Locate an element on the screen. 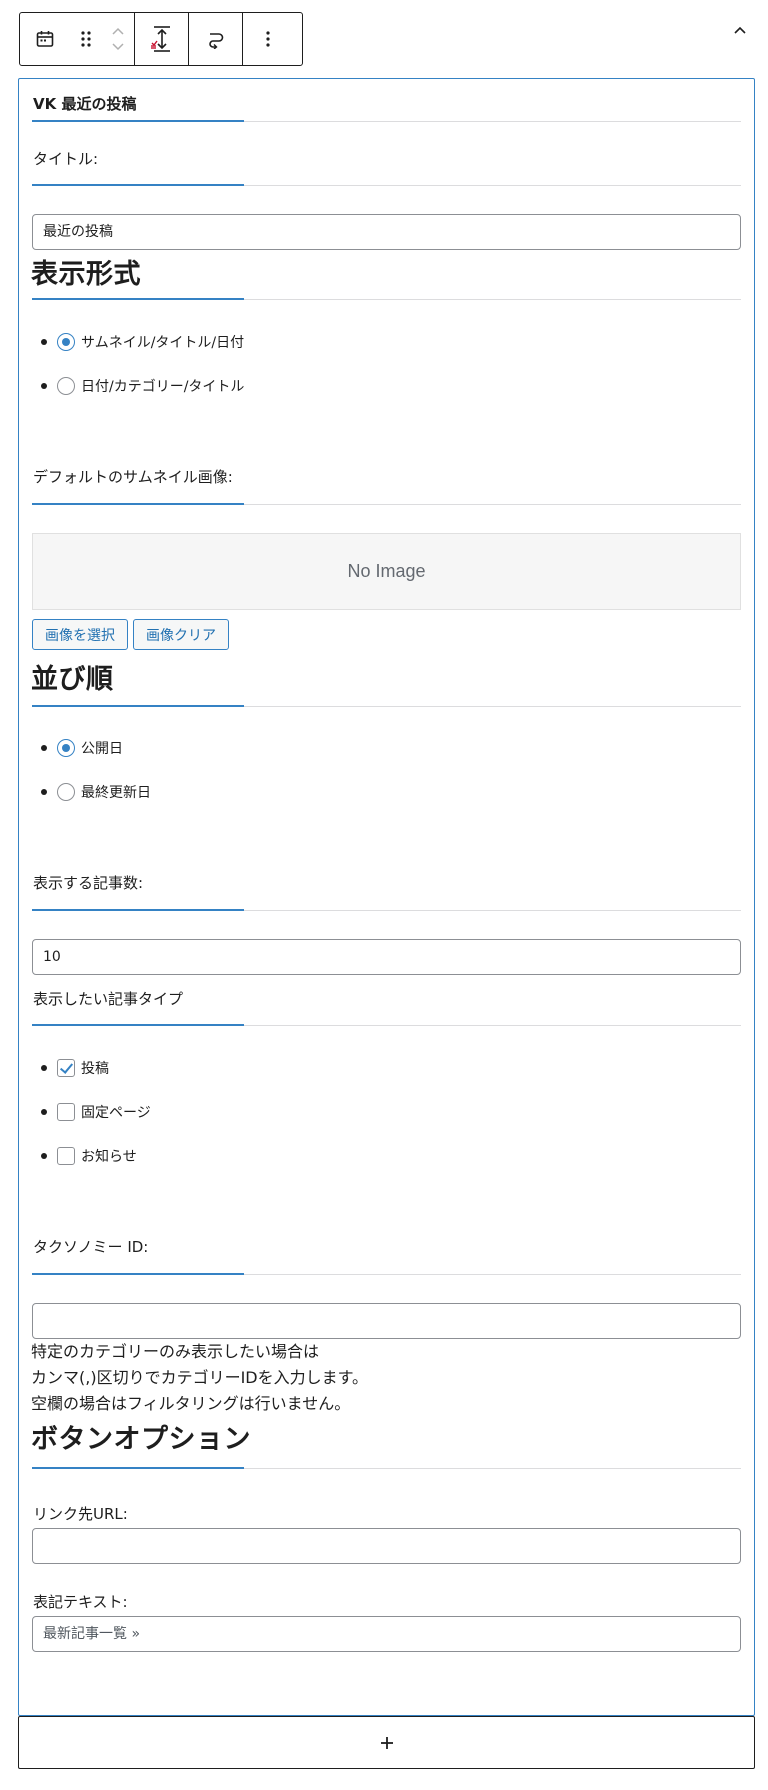  height-adjust-button is located at coordinates (161, 39).